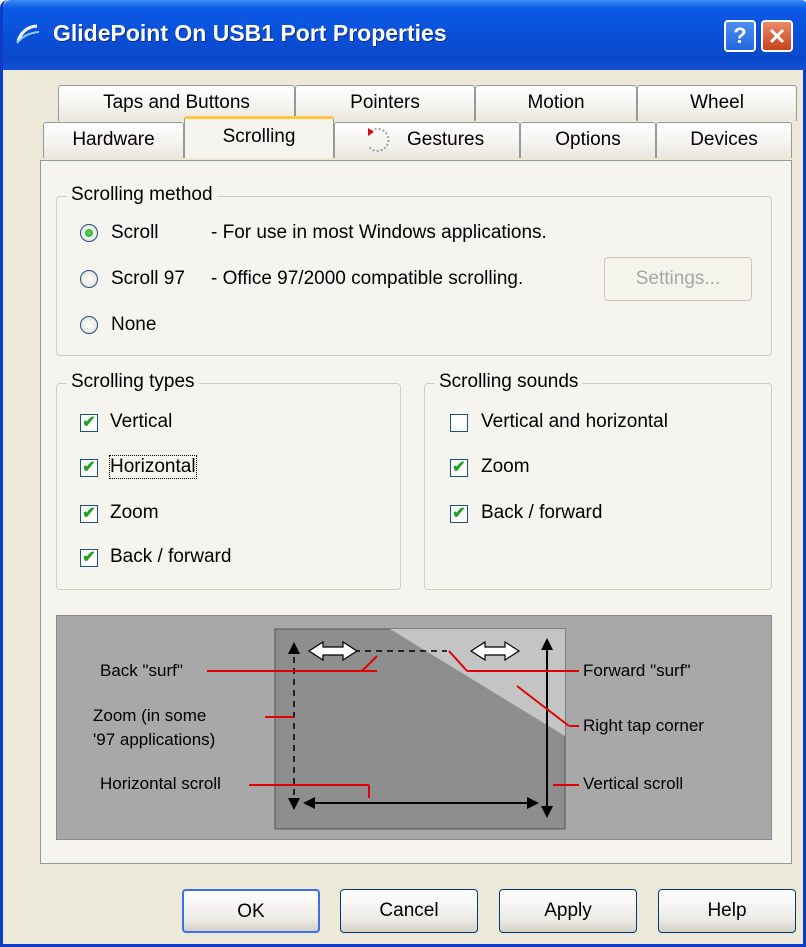  I want to click on tab-scrolling: Scrolling, so click(259, 137).